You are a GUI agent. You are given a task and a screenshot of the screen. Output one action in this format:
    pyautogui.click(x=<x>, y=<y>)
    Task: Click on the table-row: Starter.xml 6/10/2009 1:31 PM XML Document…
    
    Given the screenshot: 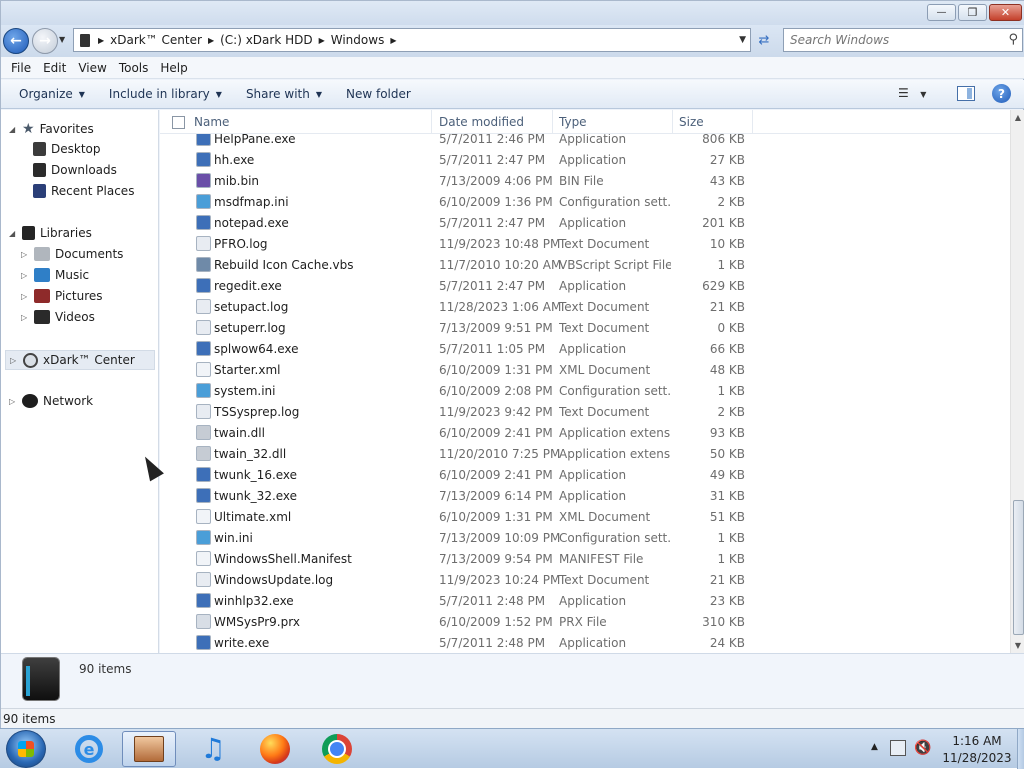 What is the action you would take?
    pyautogui.click(x=460, y=369)
    